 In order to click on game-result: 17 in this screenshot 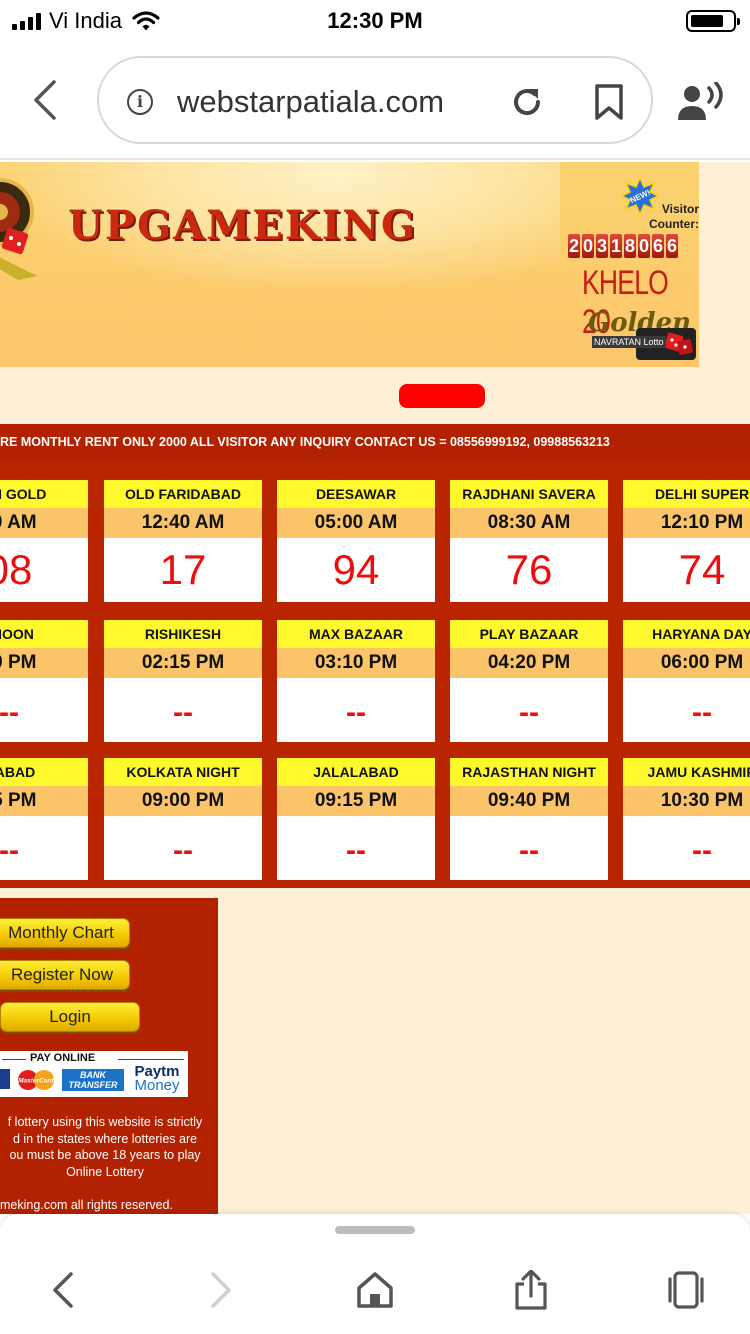, I will do `click(183, 570)`.